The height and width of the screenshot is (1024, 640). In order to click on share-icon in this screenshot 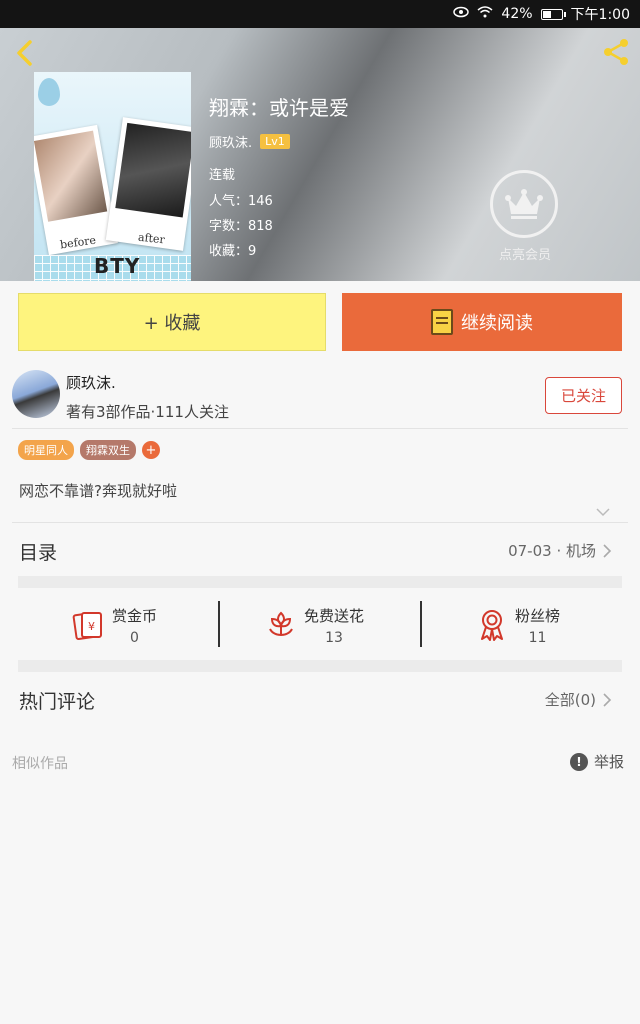, I will do `click(616, 52)`.